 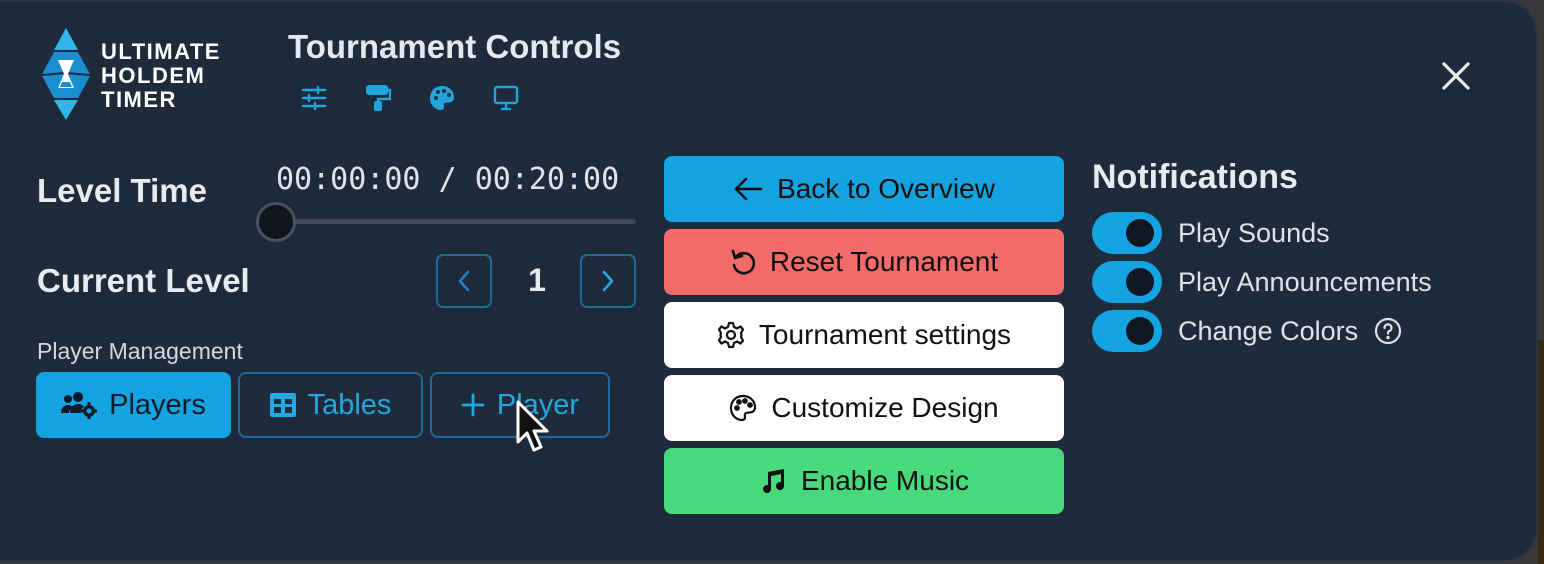 What do you see at coordinates (1254, 232) in the screenshot?
I see `play-sounds-label: Play Sounds` at bounding box center [1254, 232].